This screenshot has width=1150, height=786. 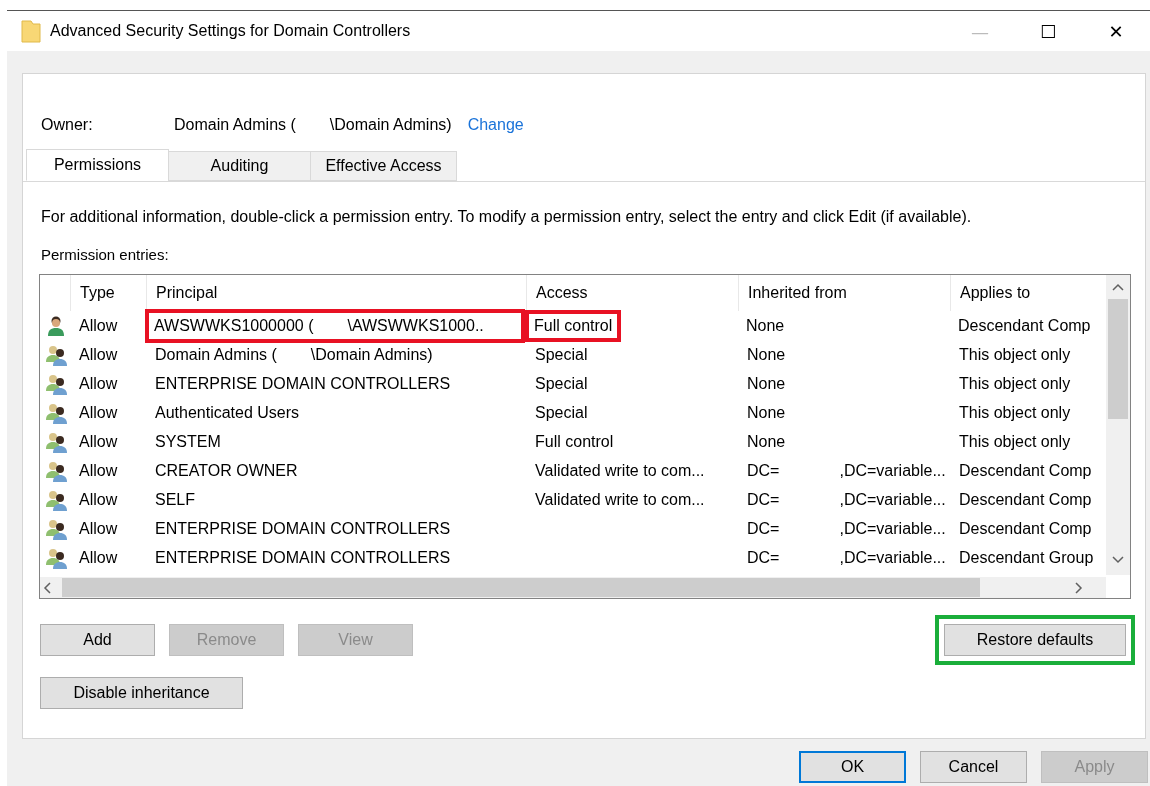 I want to click on table-cell-text: Descendant Group, so click(x=1026, y=557).